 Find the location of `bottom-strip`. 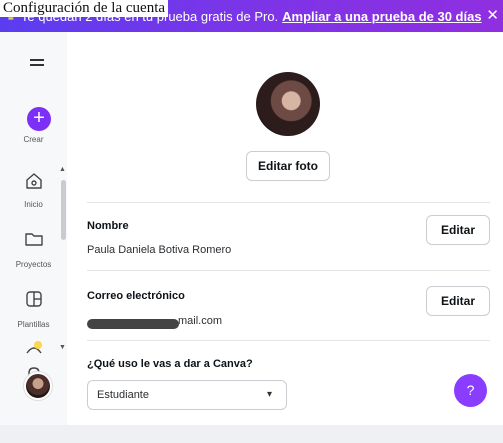

bottom-strip is located at coordinates (251, 434).